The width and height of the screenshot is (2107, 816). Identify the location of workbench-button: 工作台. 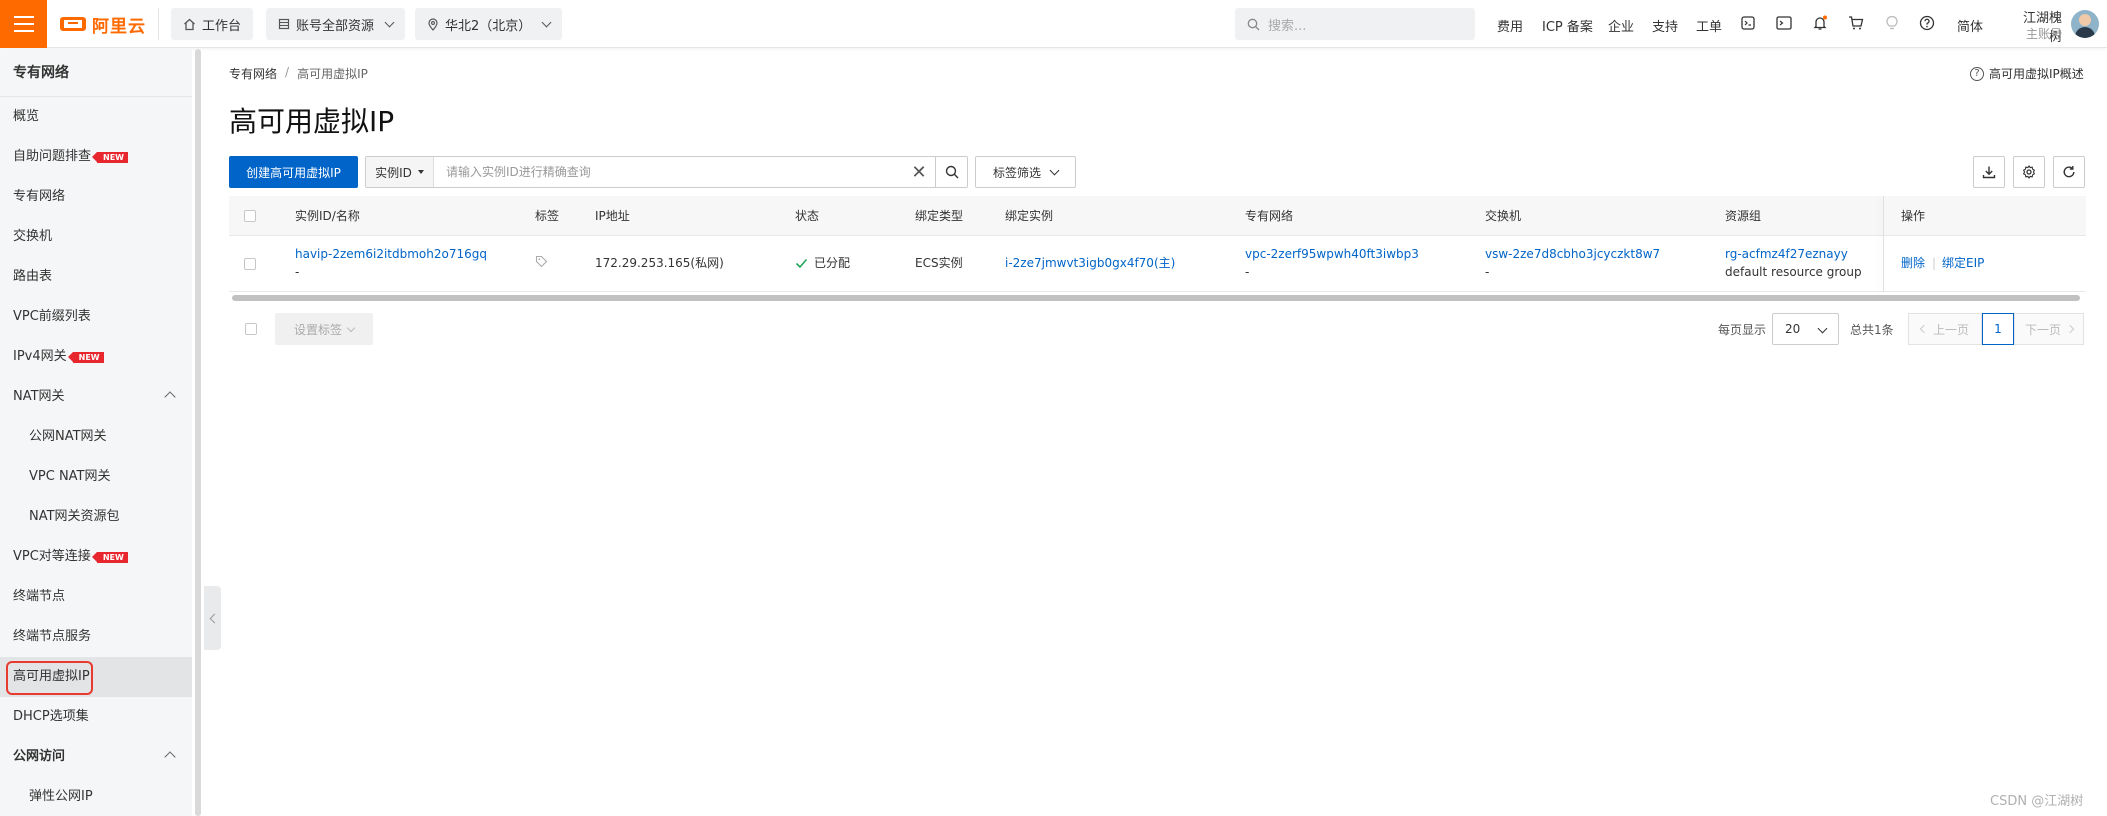
(212, 24).